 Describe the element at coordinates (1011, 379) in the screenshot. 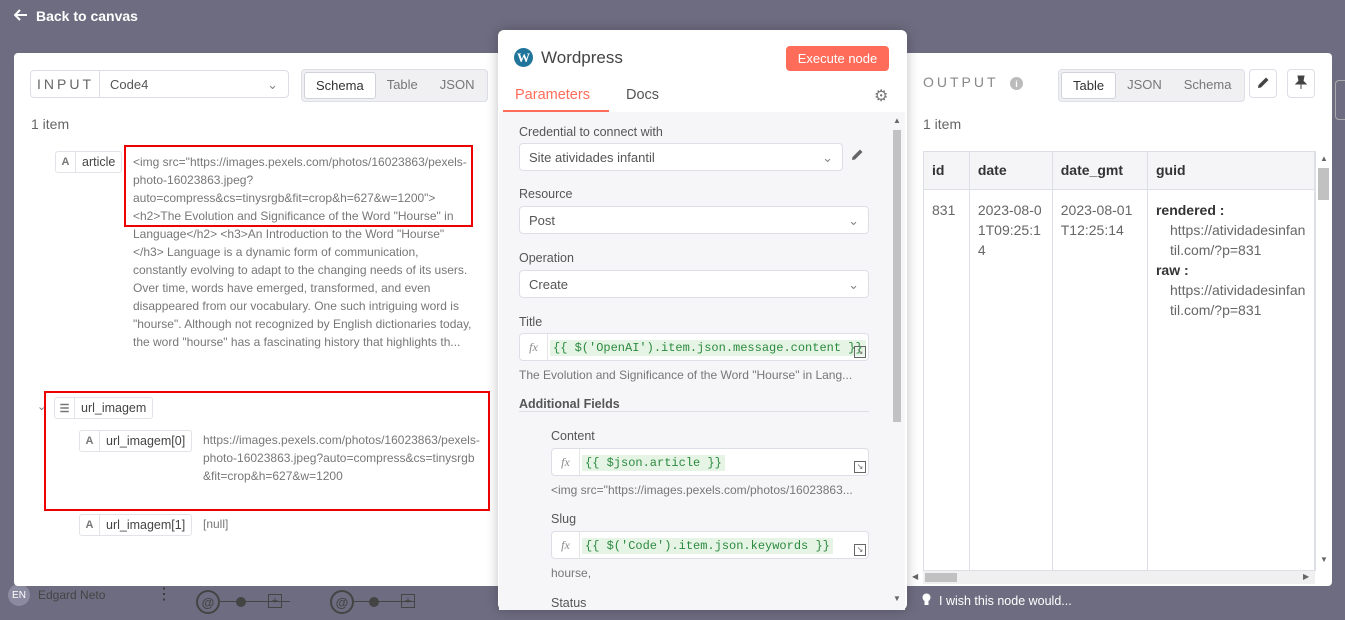

I see `table-cell-date: 2023-08-01T09:25:14` at that location.